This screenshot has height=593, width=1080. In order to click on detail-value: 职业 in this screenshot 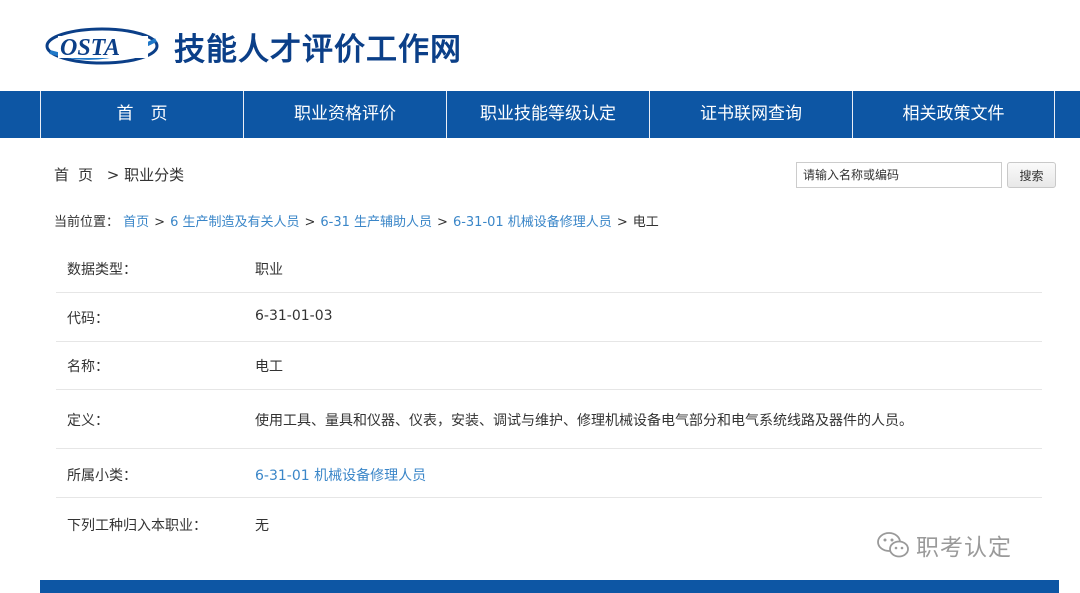, I will do `click(269, 270)`.